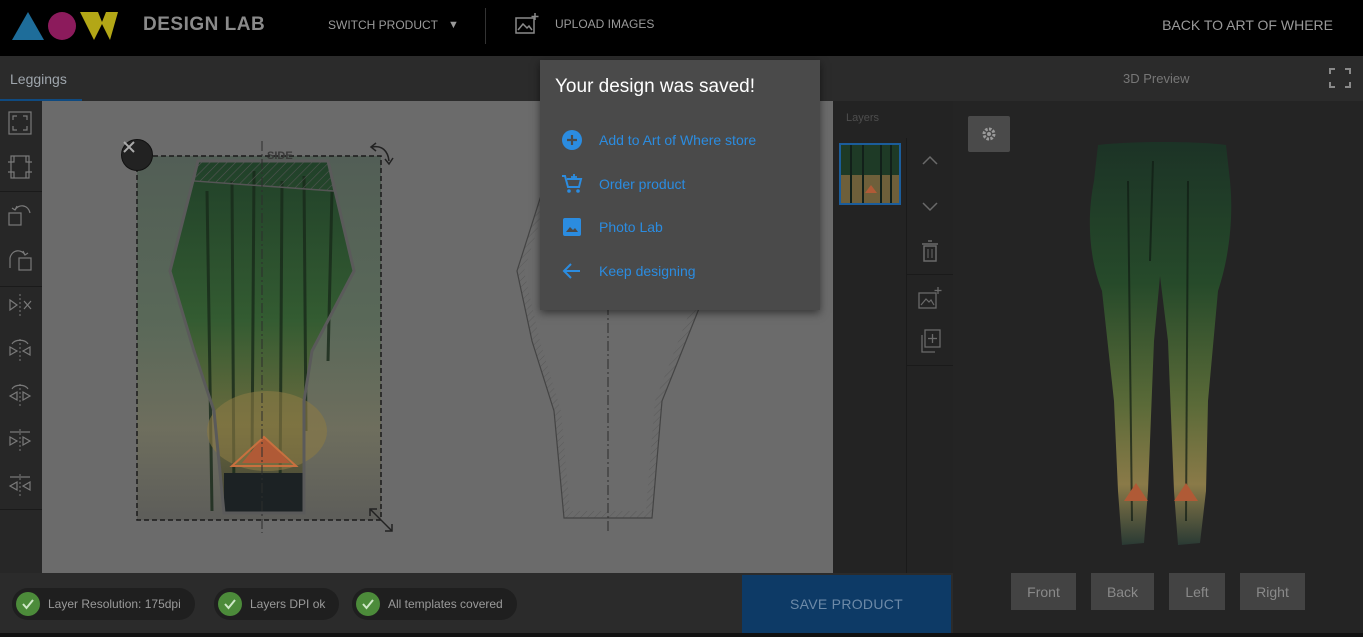  I want to click on view-front-button: Front, so click(1043, 591).